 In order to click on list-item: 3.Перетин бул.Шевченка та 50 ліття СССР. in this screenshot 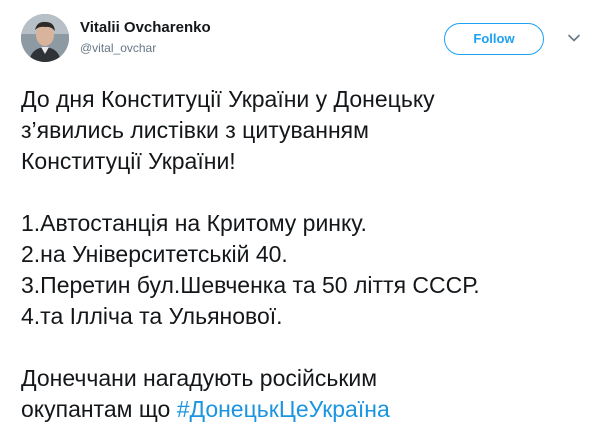, I will do `click(250, 285)`.